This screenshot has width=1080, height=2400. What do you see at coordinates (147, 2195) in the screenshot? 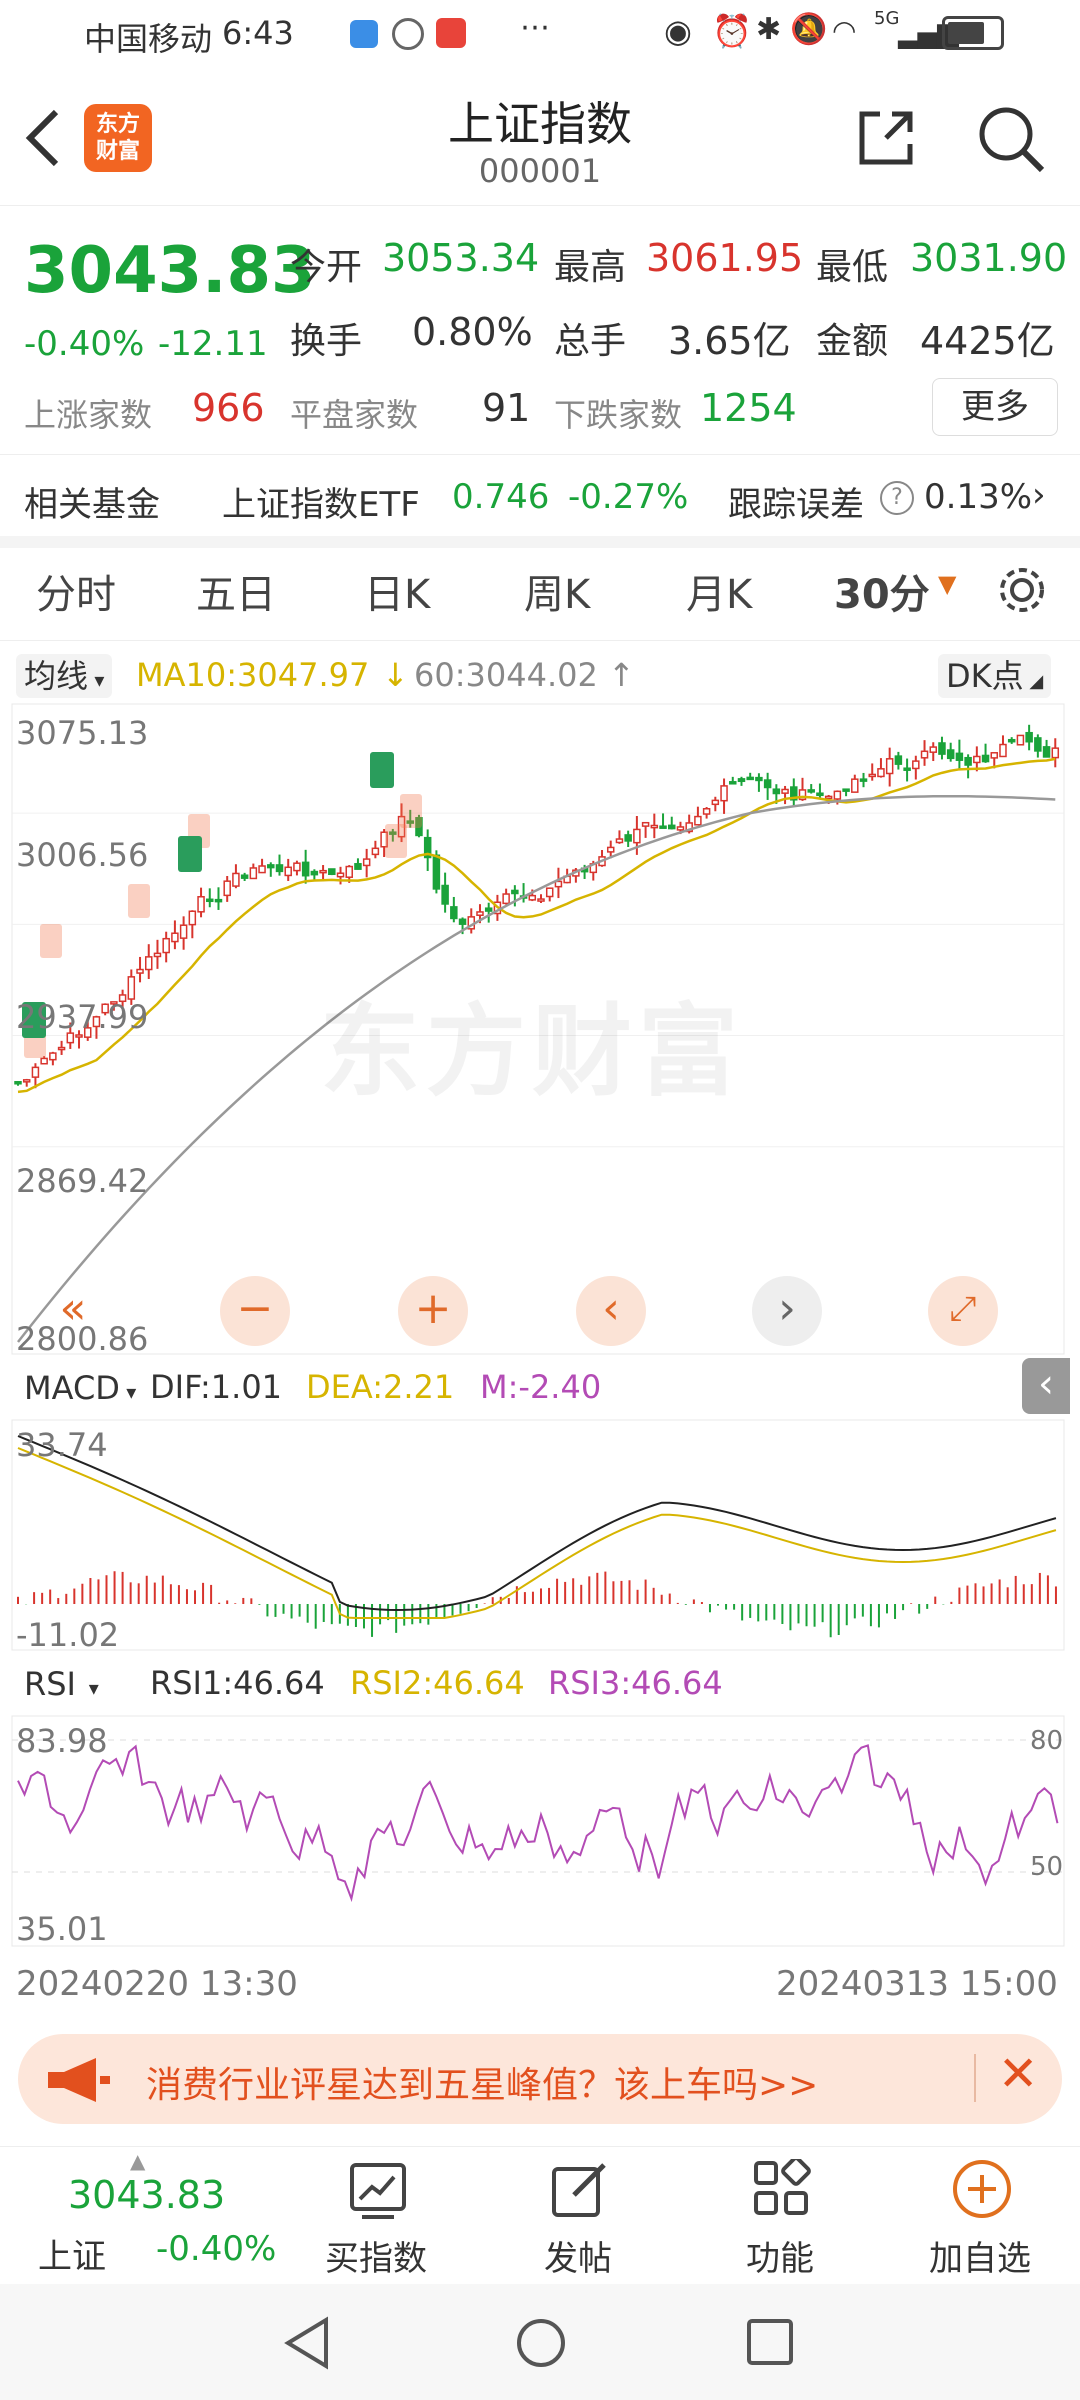
I see `index-price: 3043.83` at bounding box center [147, 2195].